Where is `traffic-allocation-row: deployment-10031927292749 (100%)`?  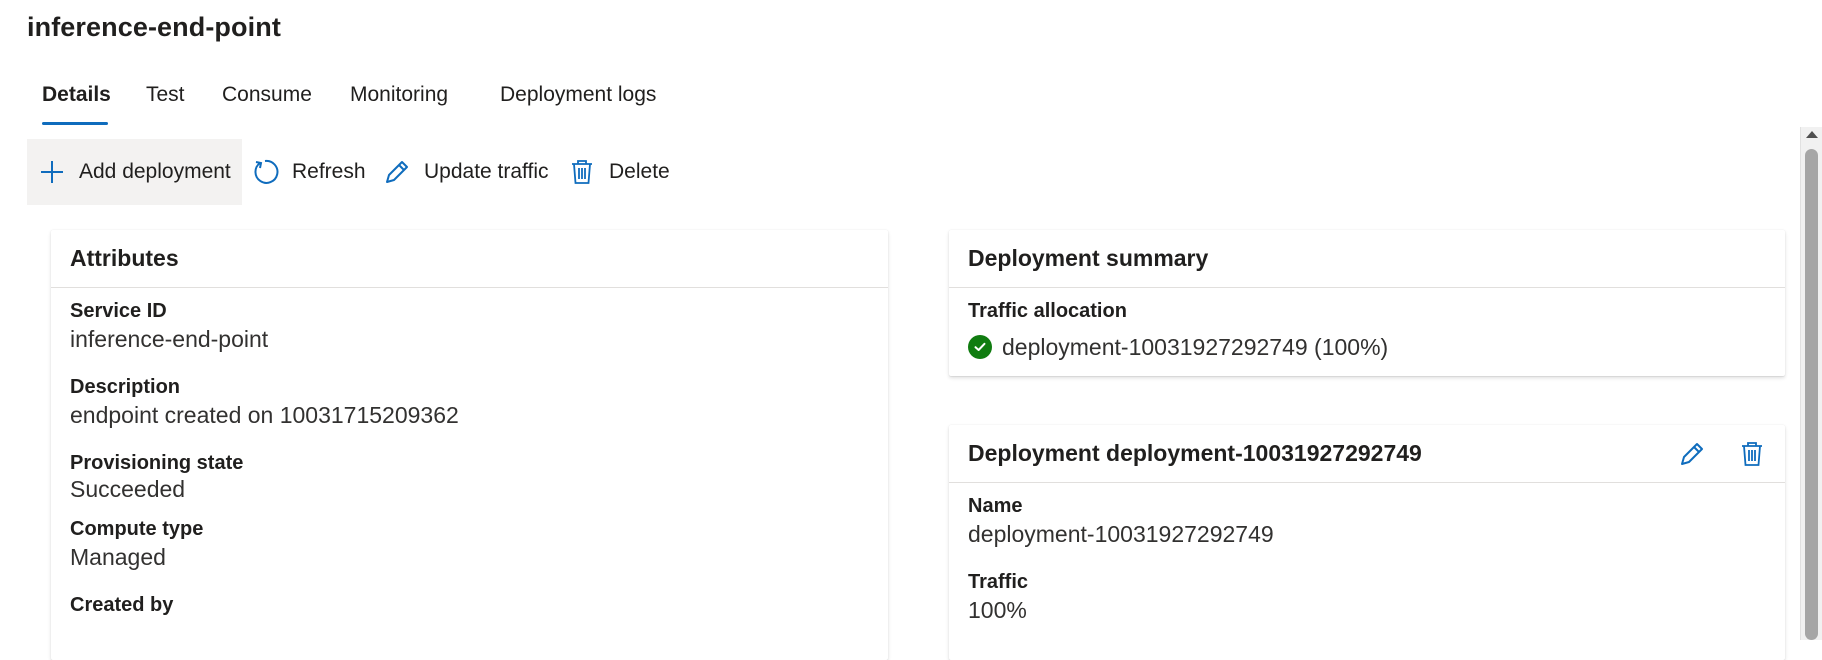 traffic-allocation-row: deployment-10031927292749 (100%) is located at coordinates (1367, 347).